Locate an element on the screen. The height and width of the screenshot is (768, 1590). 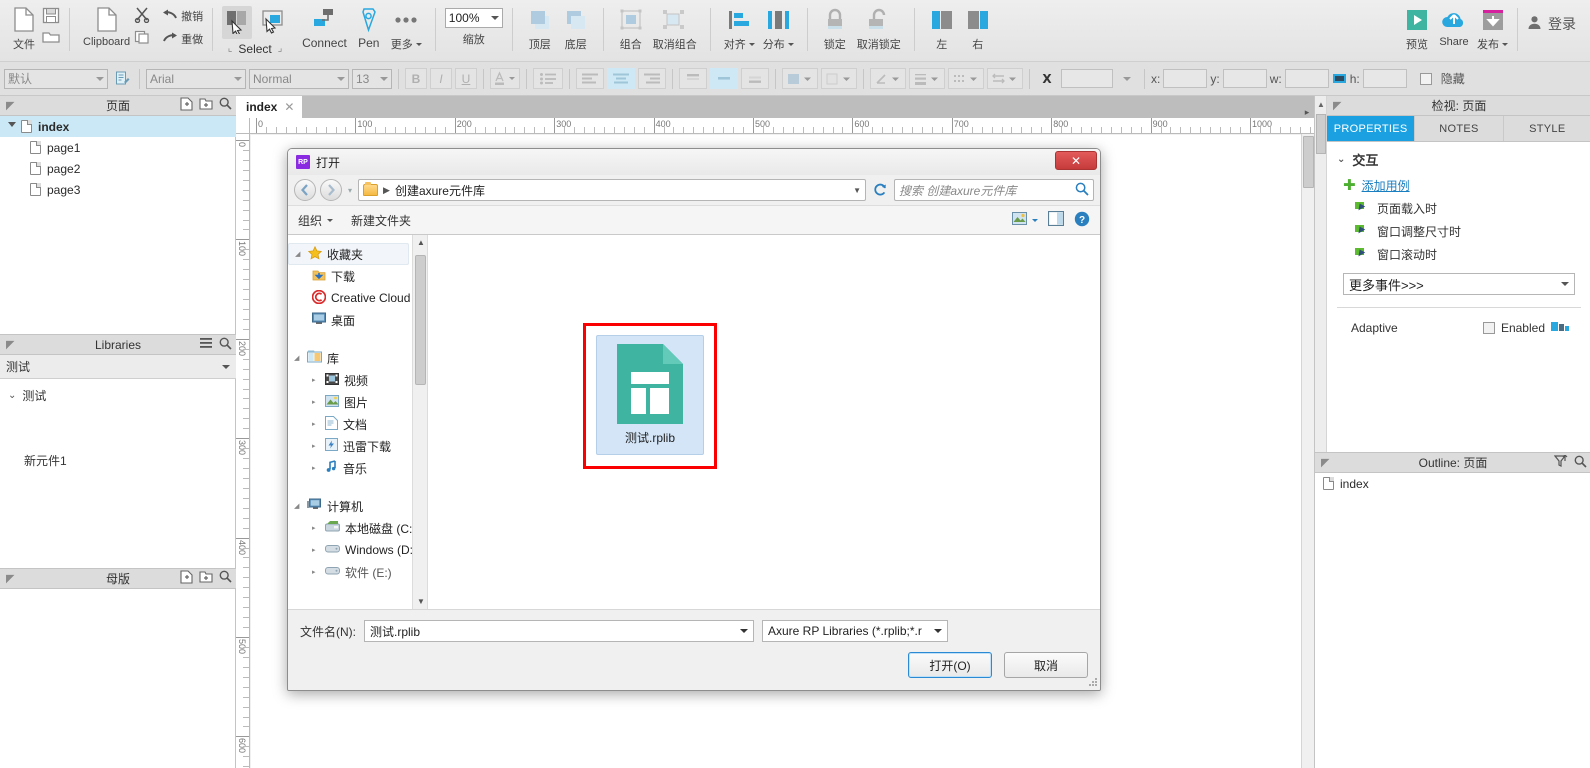
interactions-section-header: ⌄ 交互 is located at coordinates (1459, 159).